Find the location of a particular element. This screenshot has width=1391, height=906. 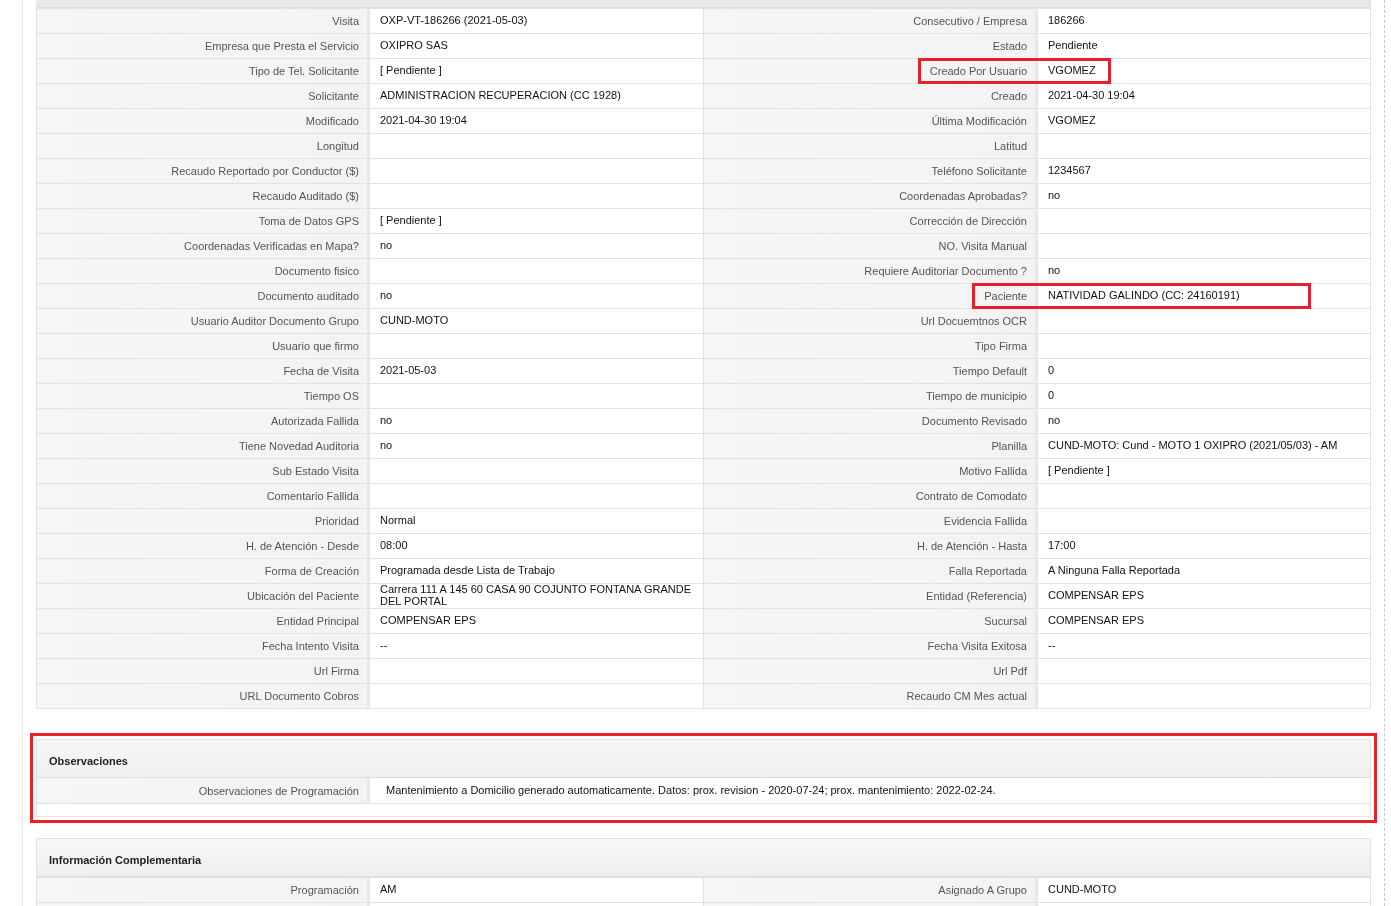

field-value: A Ninguna Falla Reportada is located at coordinates (1114, 571).